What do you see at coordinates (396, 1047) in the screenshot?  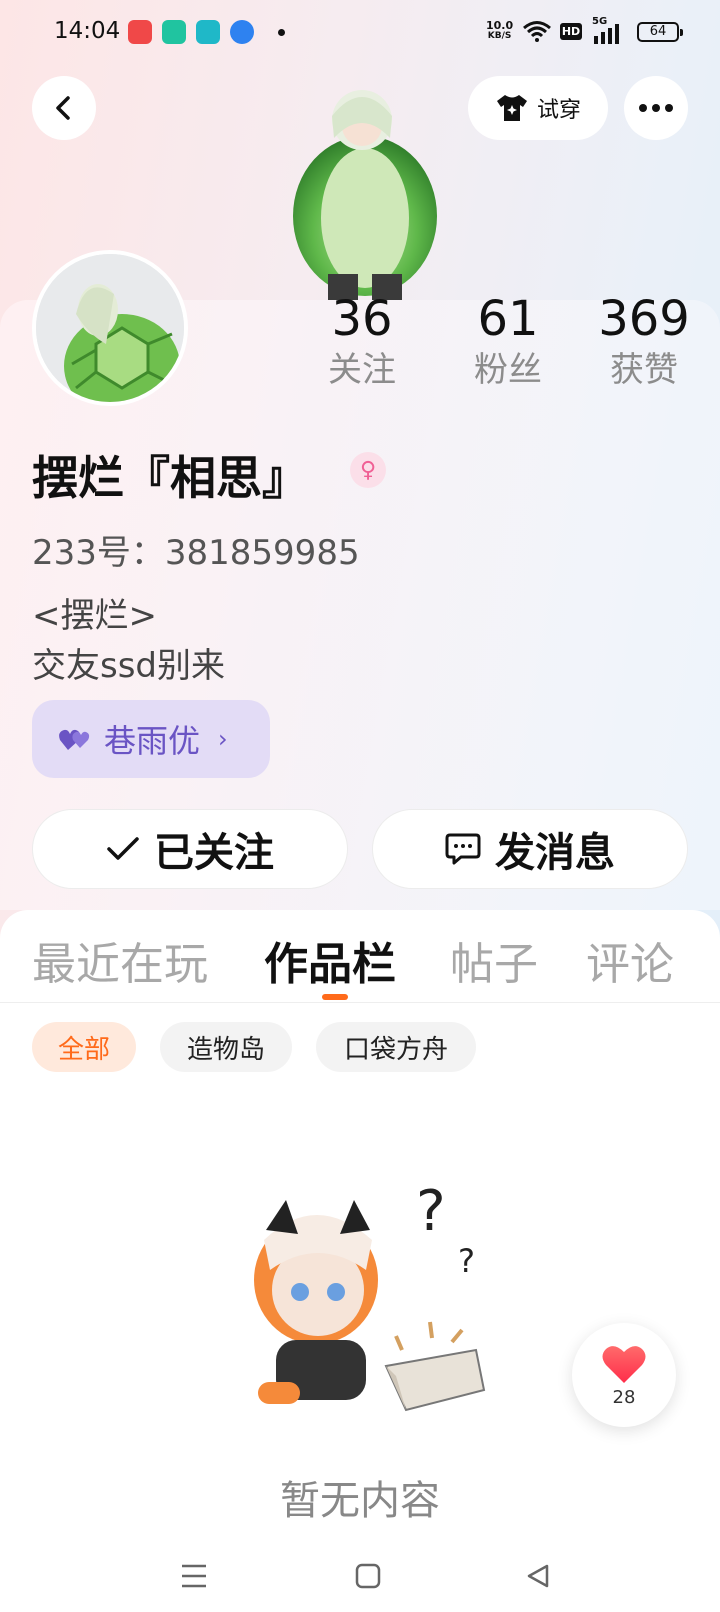 I see `filter-pocket-ark: 口袋方舟` at bounding box center [396, 1047].